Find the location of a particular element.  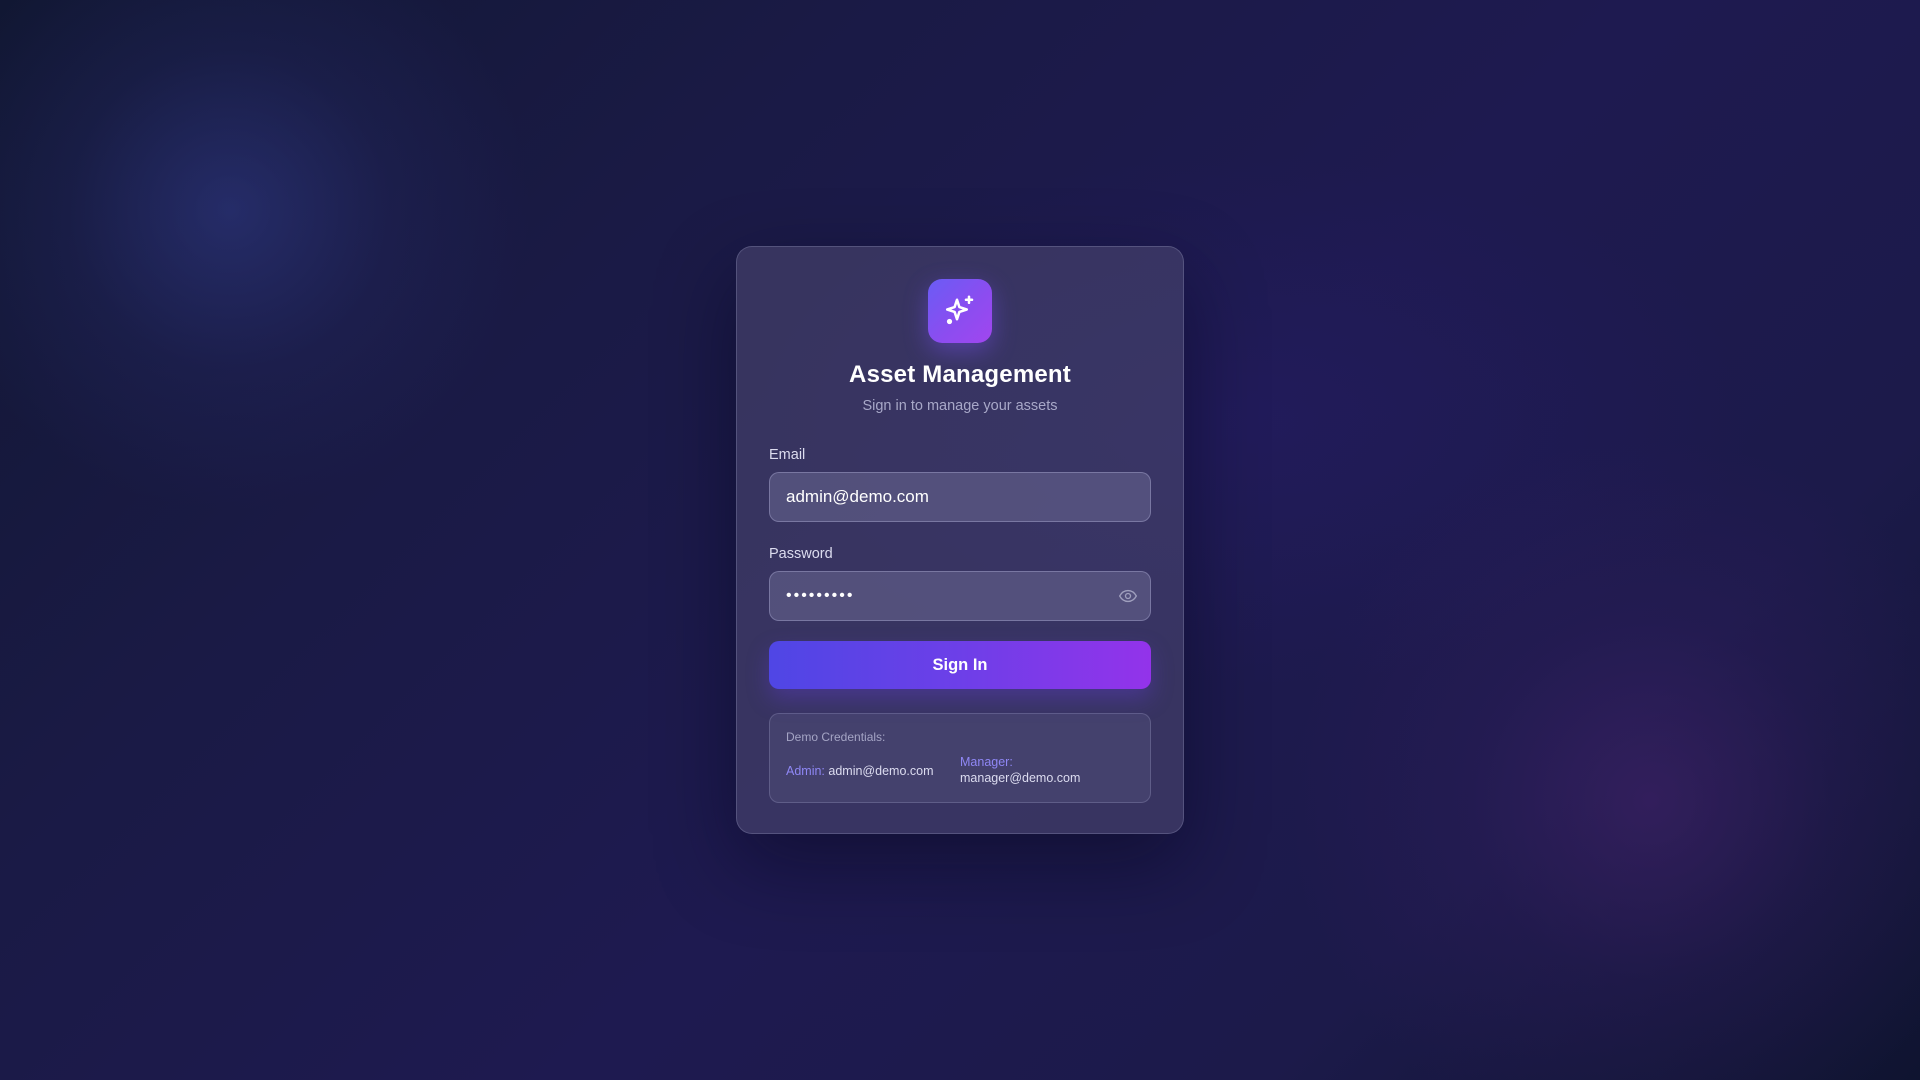

email-field-wrapper is located at coordinates (960, 497).